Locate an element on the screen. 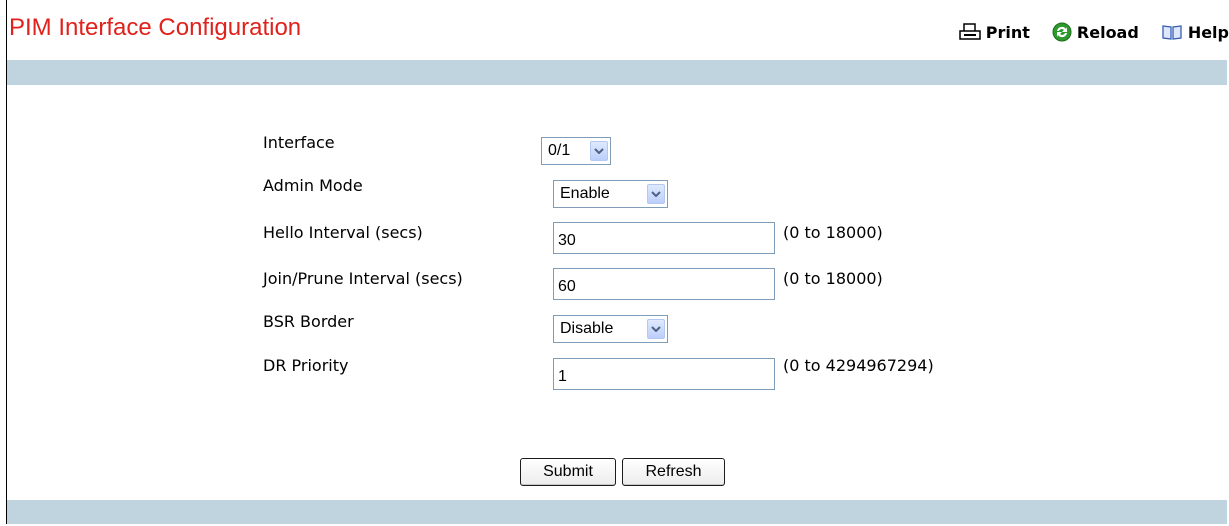  admin-mode-select: Enable is located at coordinates (610, 194).